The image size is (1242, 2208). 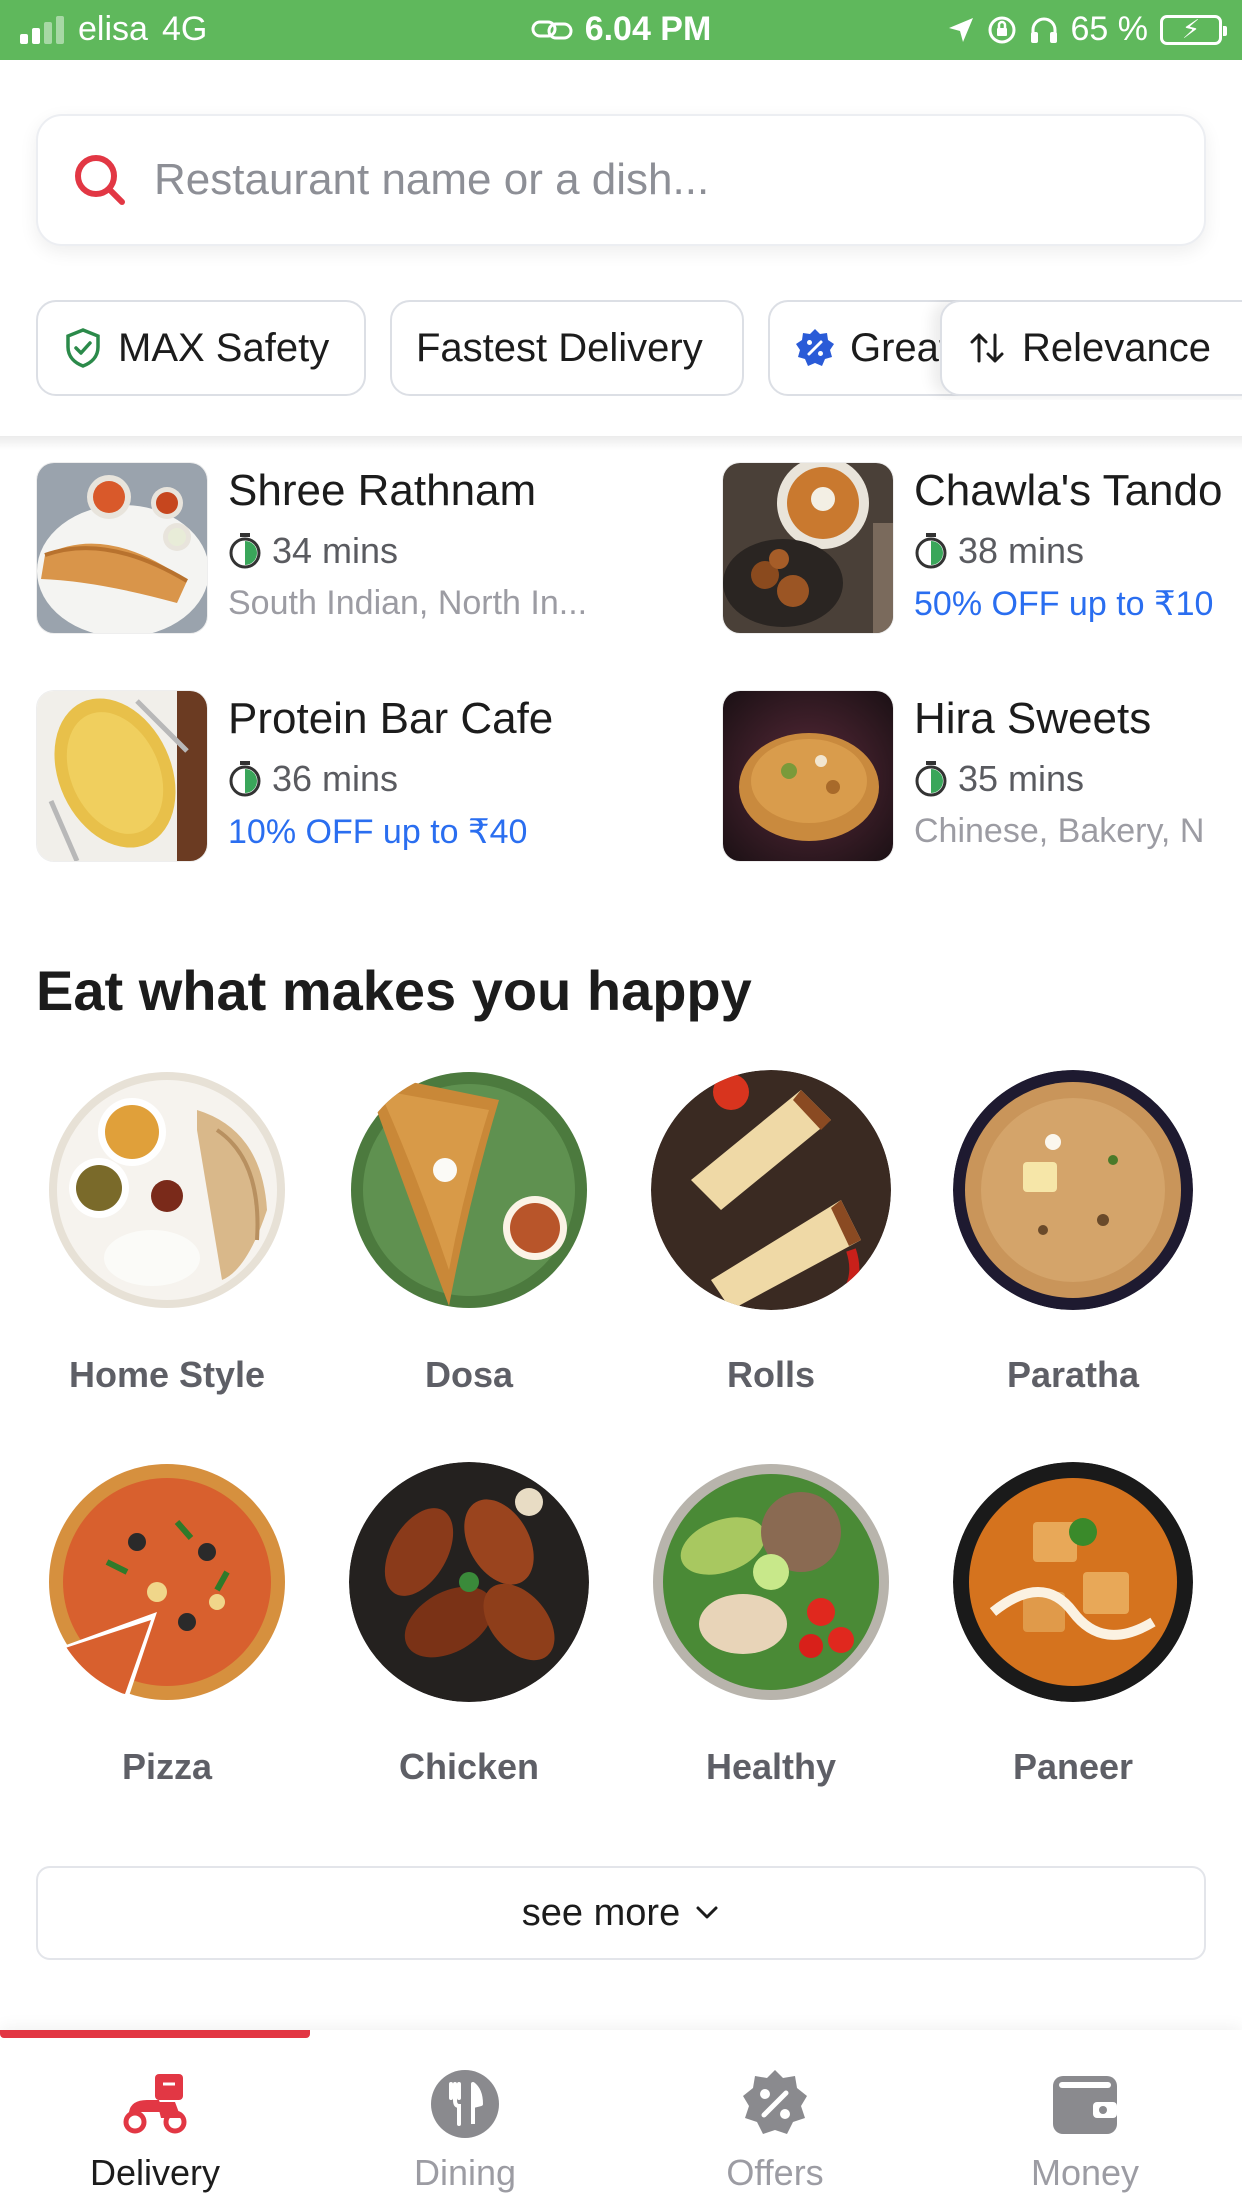 I want to click on category-paneer: Paneer, so click(x=1073, y=1625).